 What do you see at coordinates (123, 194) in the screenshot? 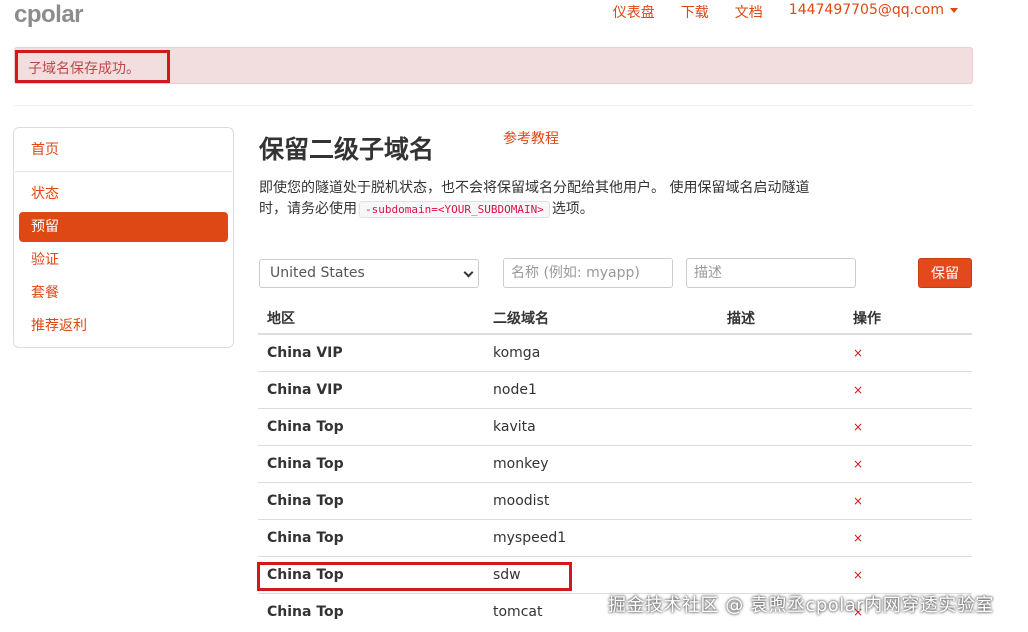
I see `sidebar-item-status: 状态` at bounding box center [123, 194].